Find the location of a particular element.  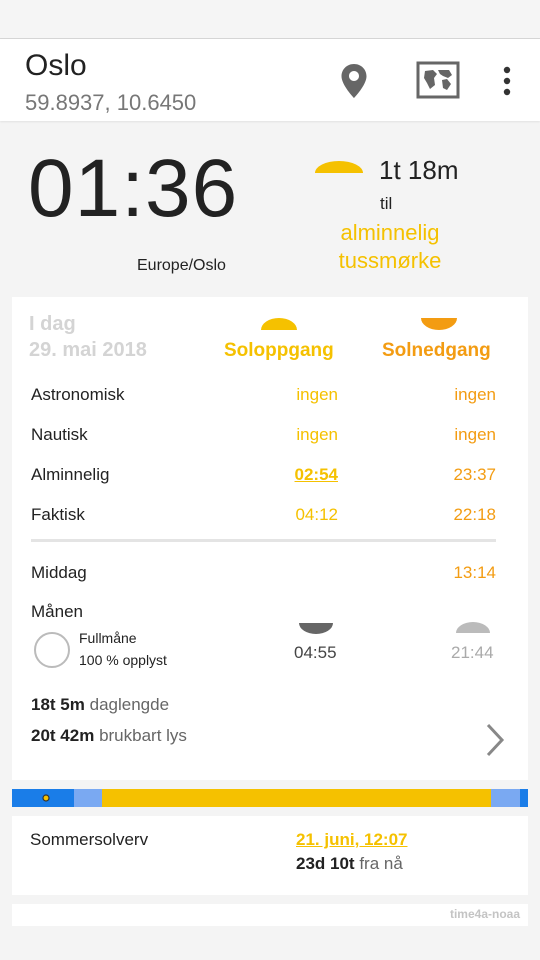

row-astronomical-set: ingen is located at coordinates (475, 394).